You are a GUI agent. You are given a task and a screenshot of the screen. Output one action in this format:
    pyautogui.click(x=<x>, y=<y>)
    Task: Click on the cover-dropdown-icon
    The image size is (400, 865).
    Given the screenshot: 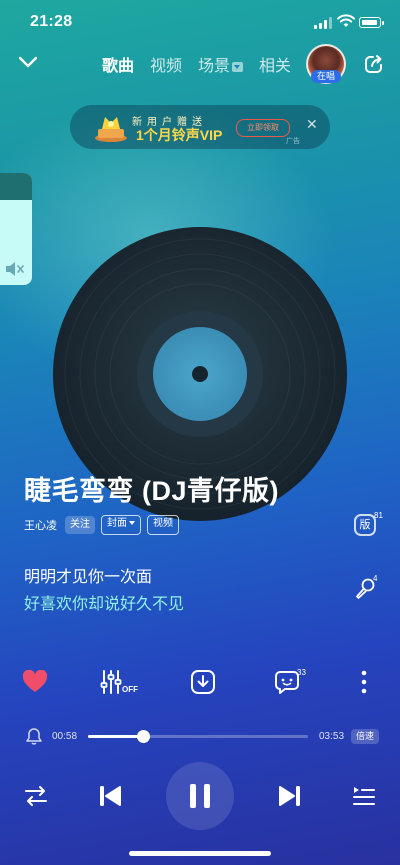 What is the action you would take?
    pyautogui.click(x=132, y=523)
    